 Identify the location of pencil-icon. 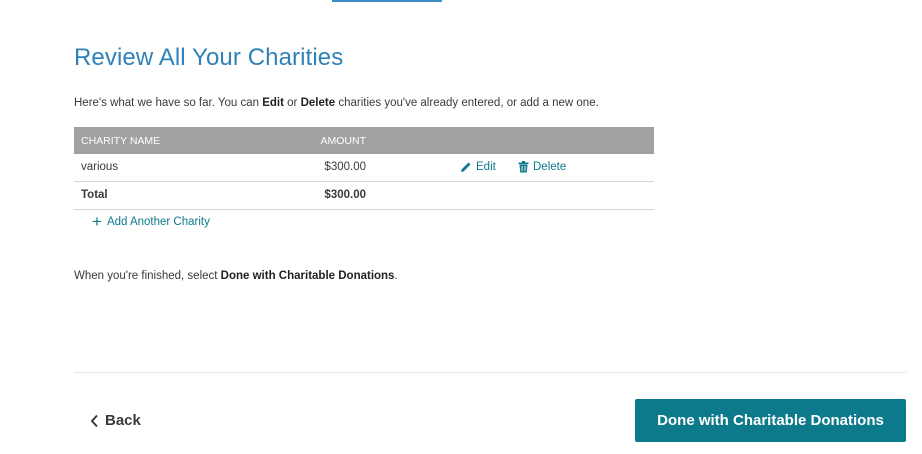
(466, 167).